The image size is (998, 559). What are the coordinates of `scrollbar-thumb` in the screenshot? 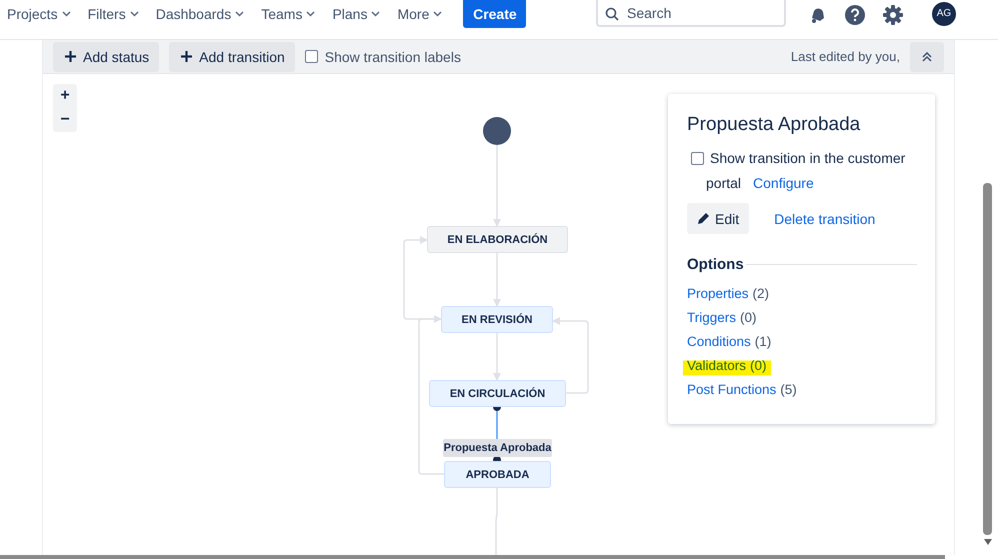 It's located at (987, 359).